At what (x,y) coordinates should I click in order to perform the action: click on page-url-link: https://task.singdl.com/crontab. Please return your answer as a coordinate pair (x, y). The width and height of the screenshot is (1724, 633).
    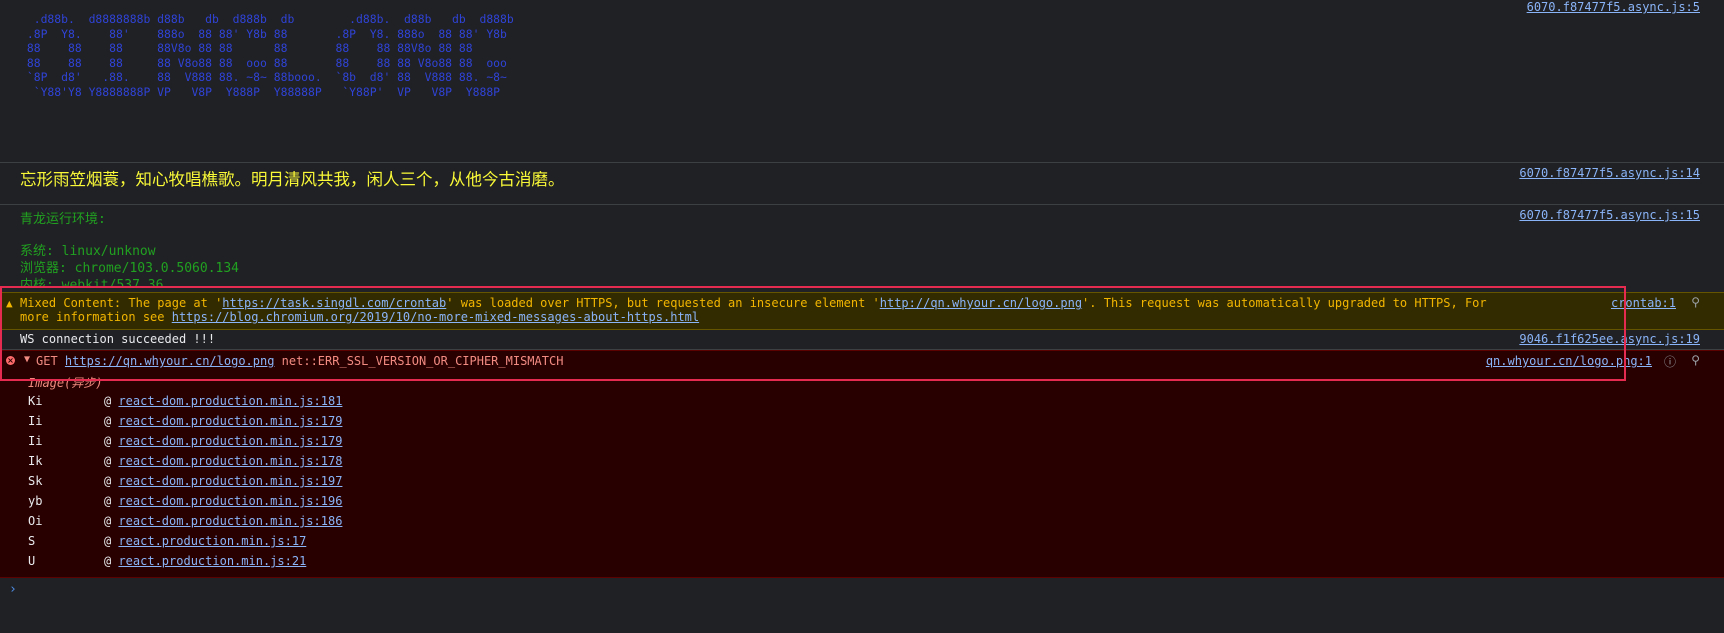
    Looking at the image, I should click on (334, 303).